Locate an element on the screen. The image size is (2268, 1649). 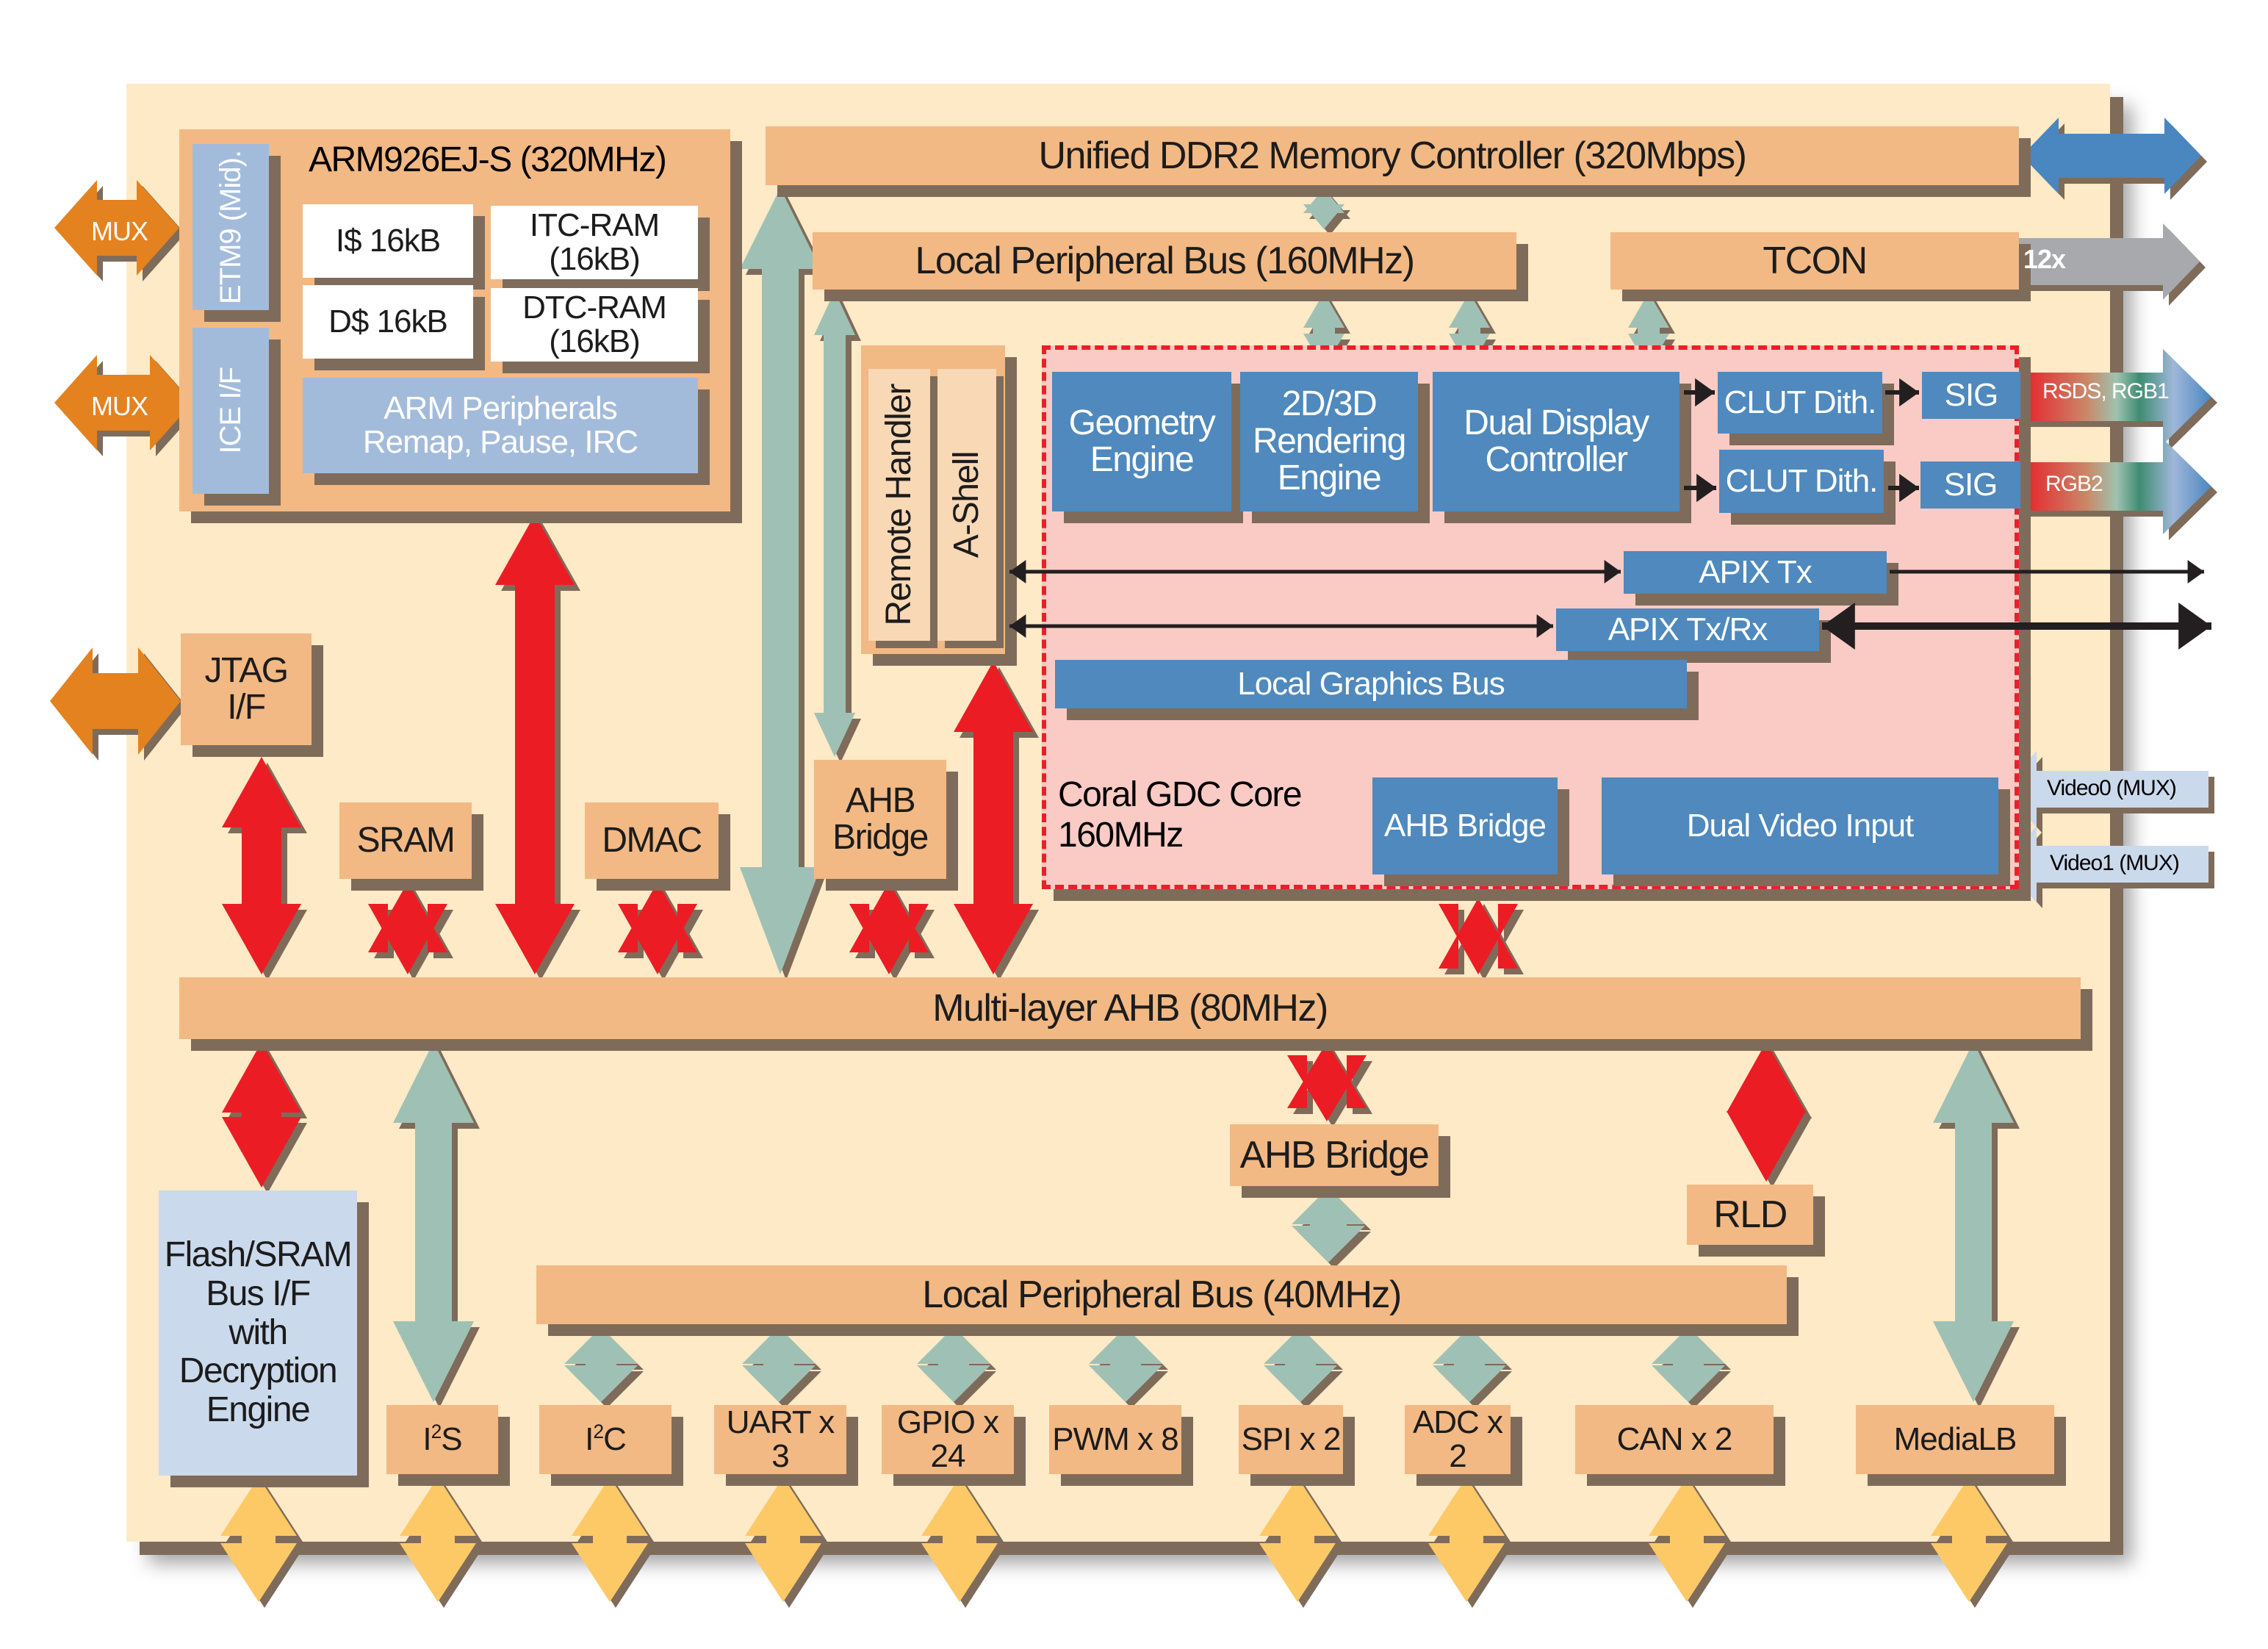
display-clut1-arrow-head-end is located at coordinates (1705, 393).